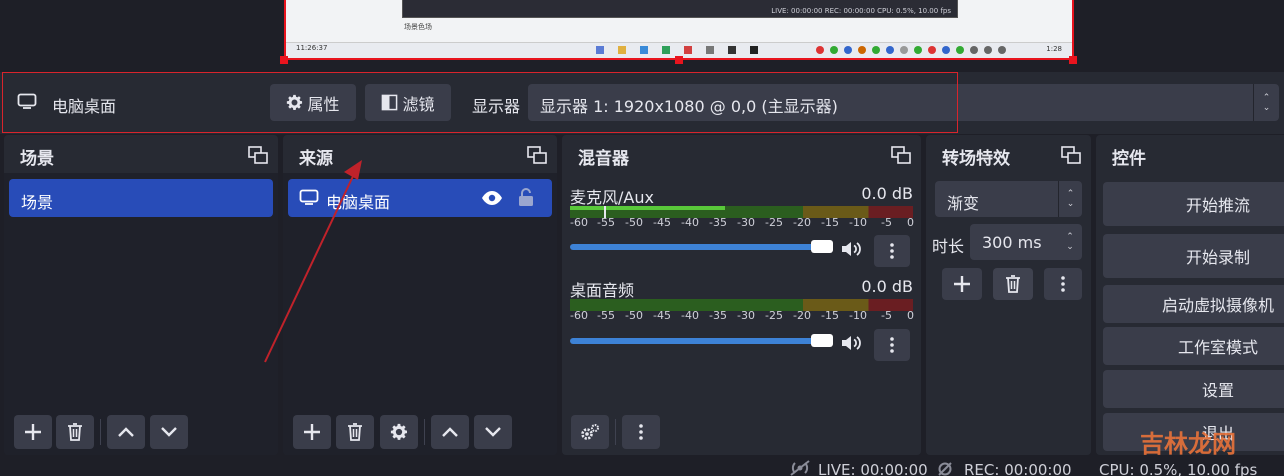 This screenshot has width=1284, height=476. What do you see at coordinates (1073, 60) in the screenshot?
I see `resize-handle-bottom-right` at bounding box center [1073, 60].